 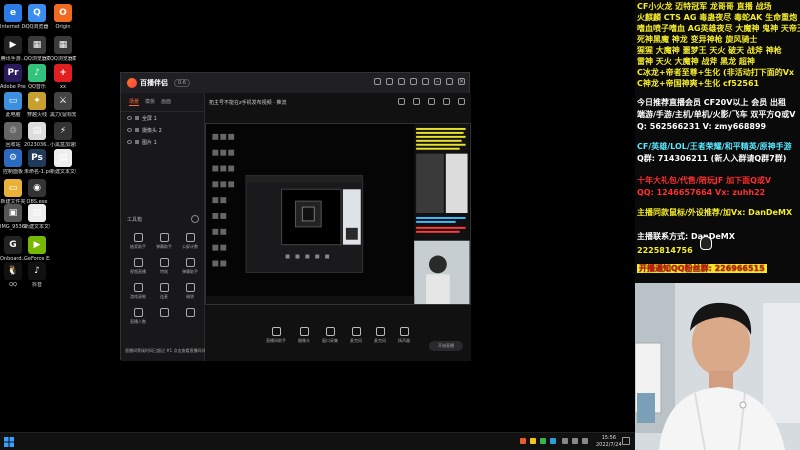 I want to click on desktop-icon: 🐧 QQ, so click(x=13, y=275).